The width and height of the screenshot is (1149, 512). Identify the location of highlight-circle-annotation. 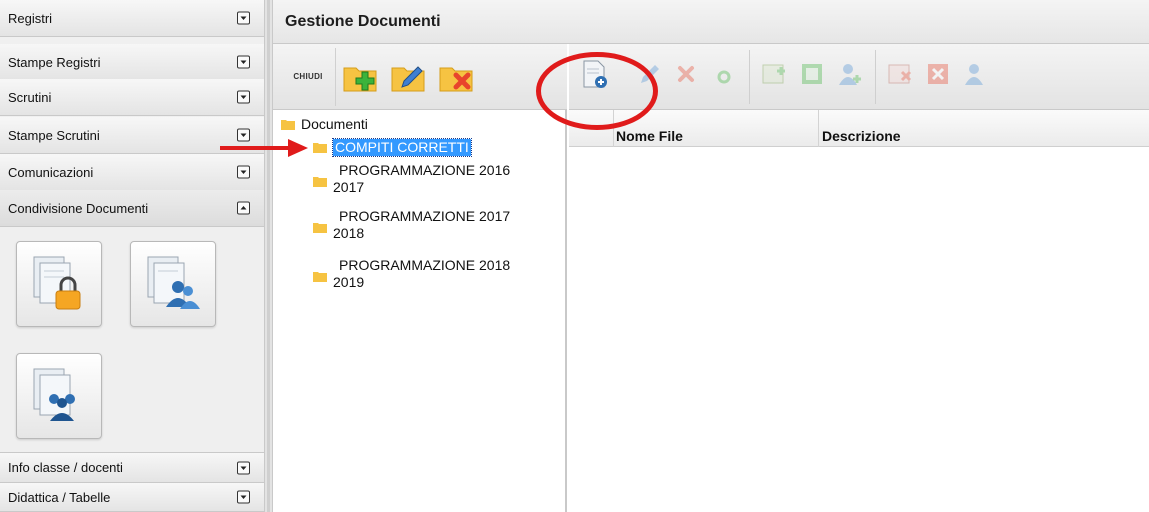
(597, 91).